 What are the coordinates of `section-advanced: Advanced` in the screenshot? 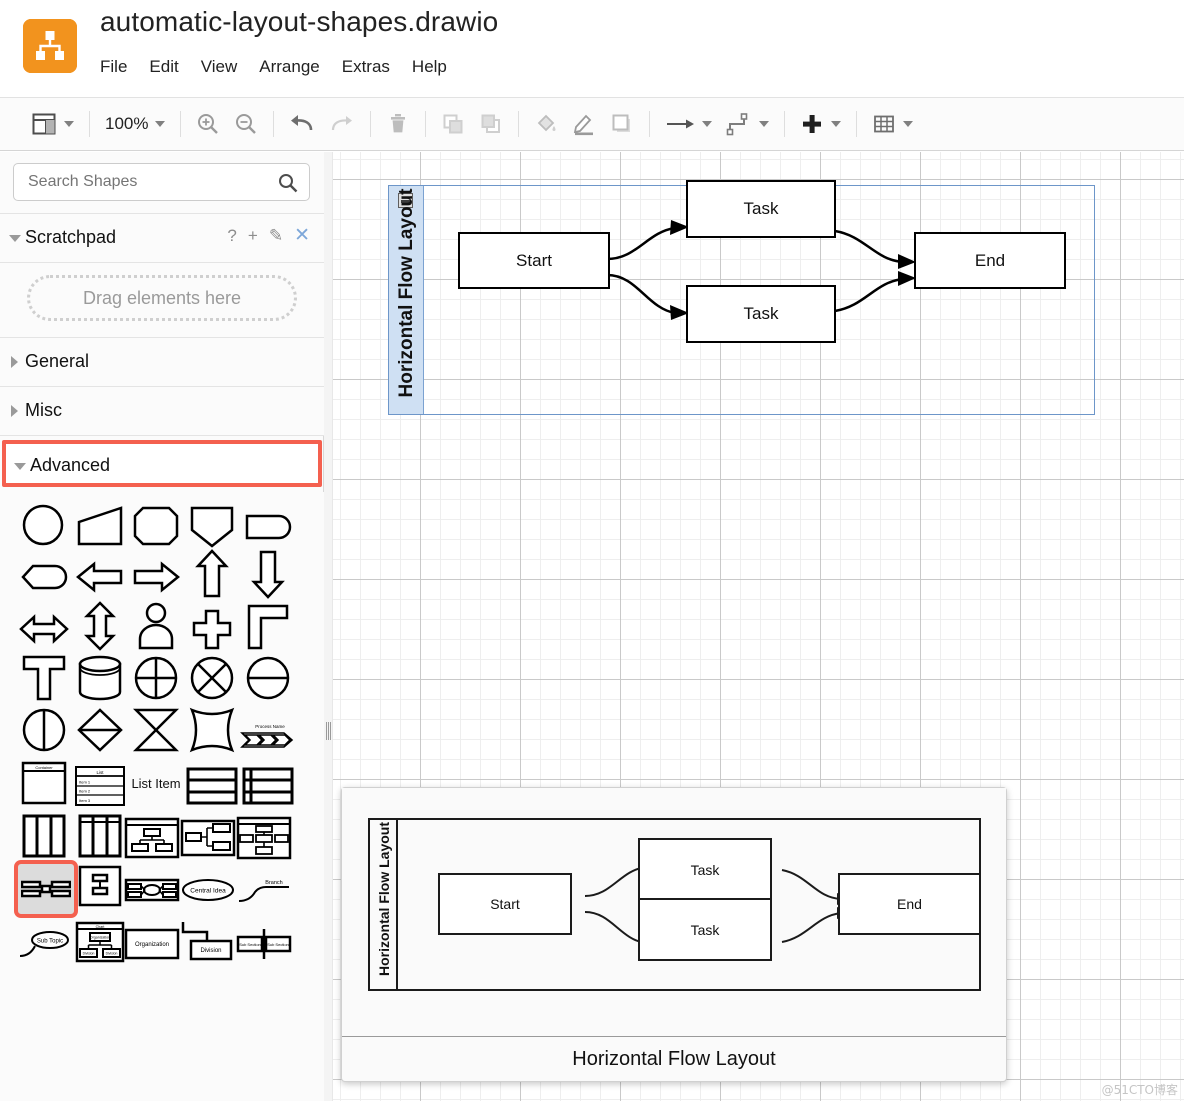 It's located at (162, 463).